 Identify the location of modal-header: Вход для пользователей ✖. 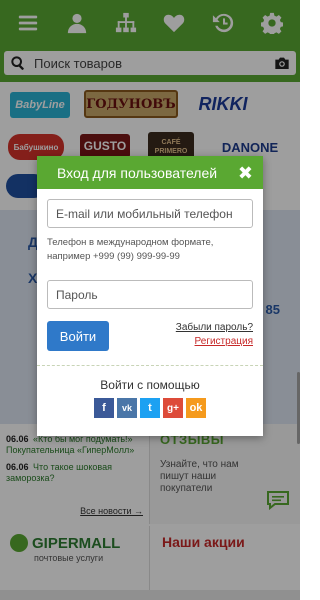
(150, 172).